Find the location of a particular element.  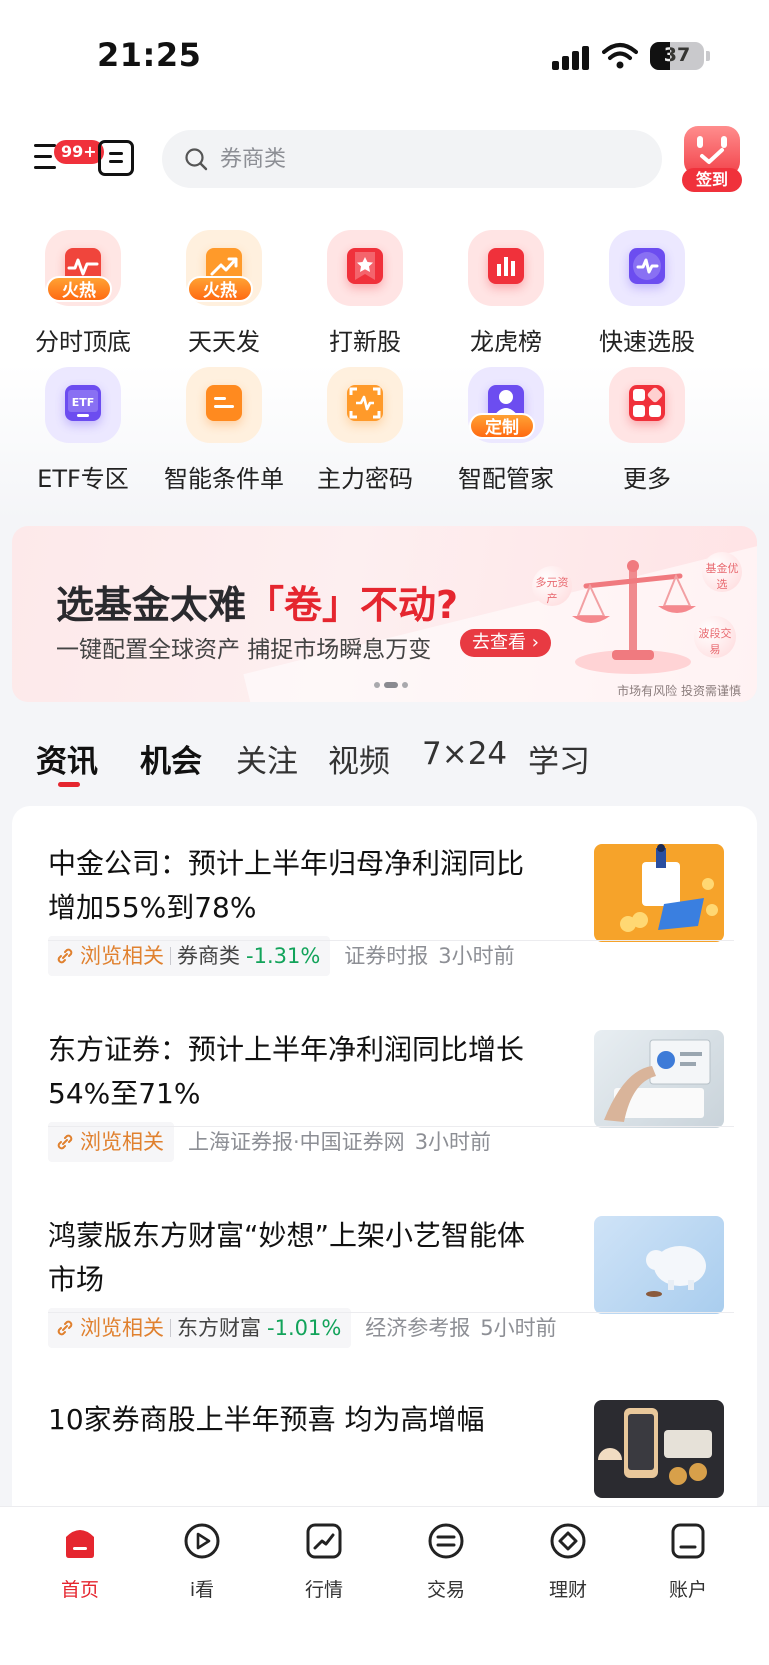

banner-cta-button: 去查看 › is located at coordinates (505, 643).